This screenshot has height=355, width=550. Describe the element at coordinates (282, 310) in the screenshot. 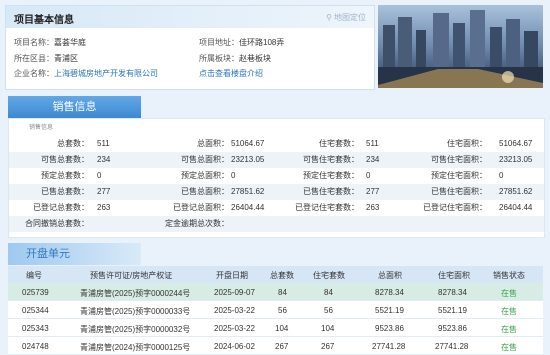

I see `cell-total-units: 56` at that location.